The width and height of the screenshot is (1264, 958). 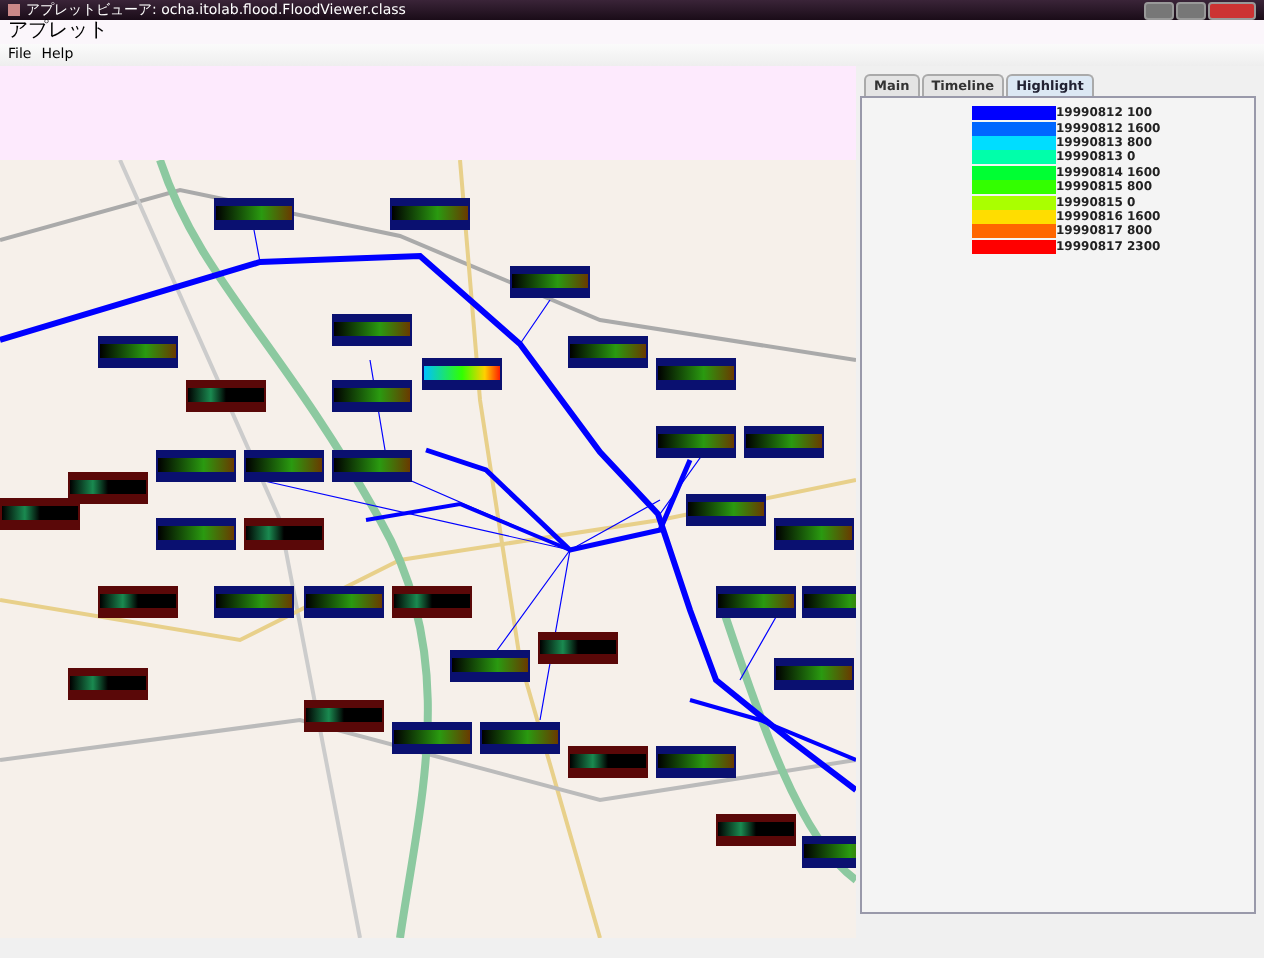 I want to click on app-icon, so click(x=14, y=10).